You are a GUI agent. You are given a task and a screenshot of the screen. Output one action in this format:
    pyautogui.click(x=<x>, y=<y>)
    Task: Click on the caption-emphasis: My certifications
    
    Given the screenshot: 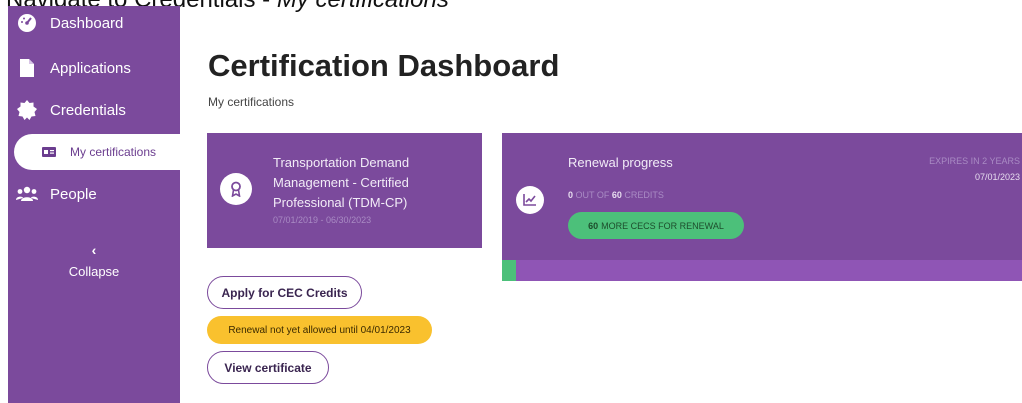 What is the action you would take?
    pyautogui.click(x=363, y=6)
    